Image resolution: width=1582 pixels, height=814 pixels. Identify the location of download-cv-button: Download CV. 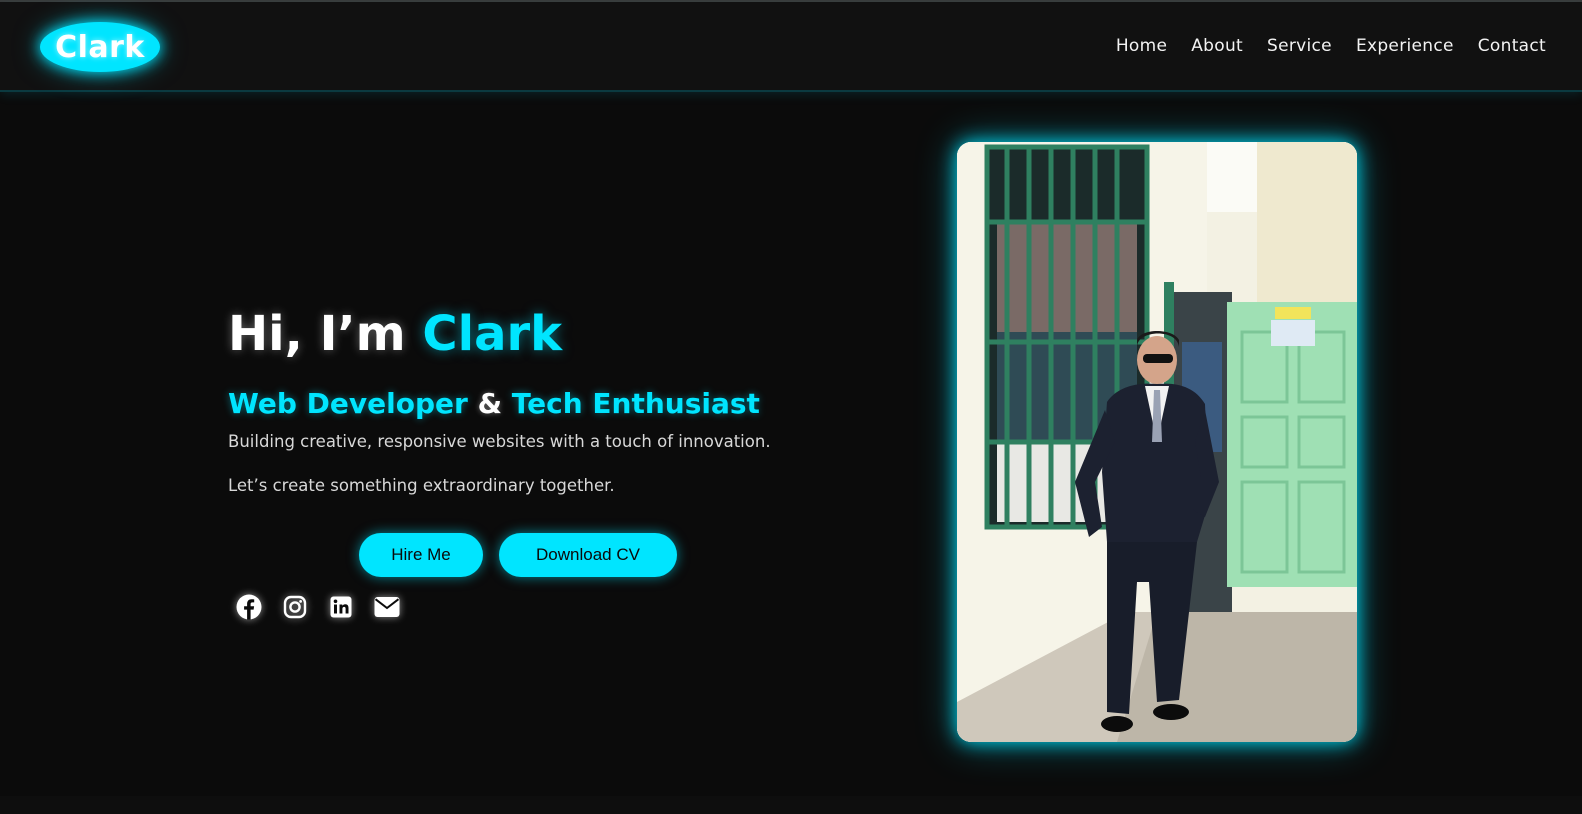
(588, 555).